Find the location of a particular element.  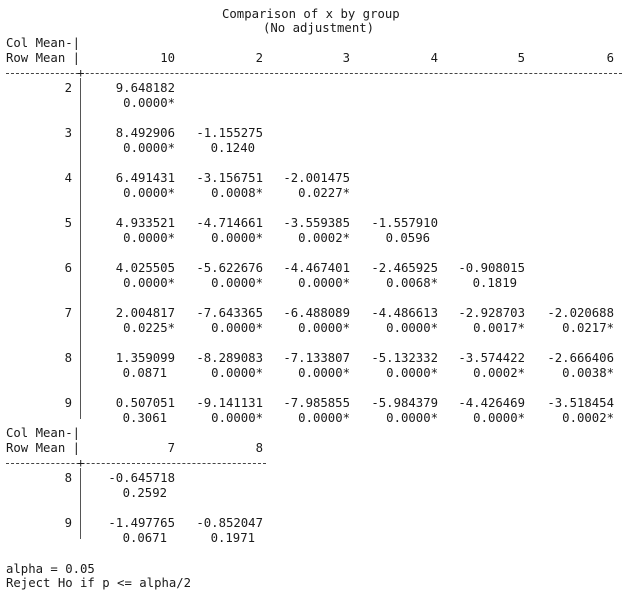

mean-difference: -0.645718 is located at coordinates (141, 478).